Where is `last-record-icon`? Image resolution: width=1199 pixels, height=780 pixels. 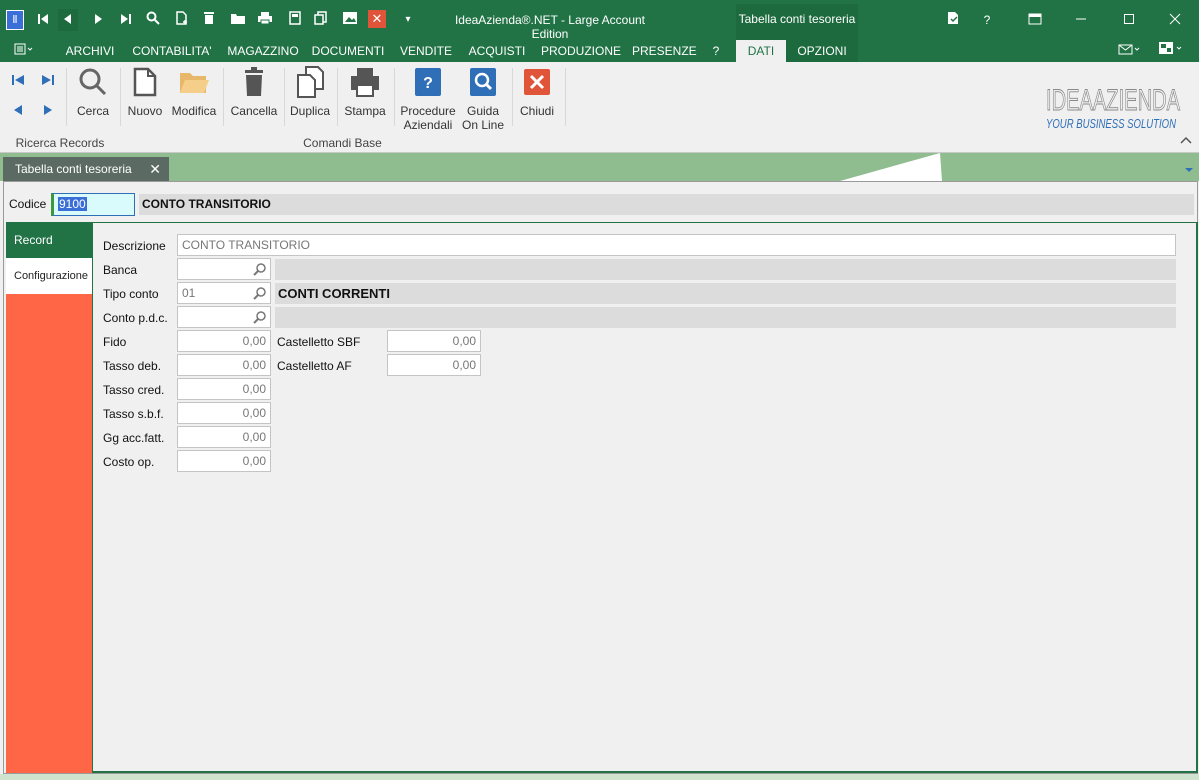
last-record-icon is located at coordinates (126, 20).